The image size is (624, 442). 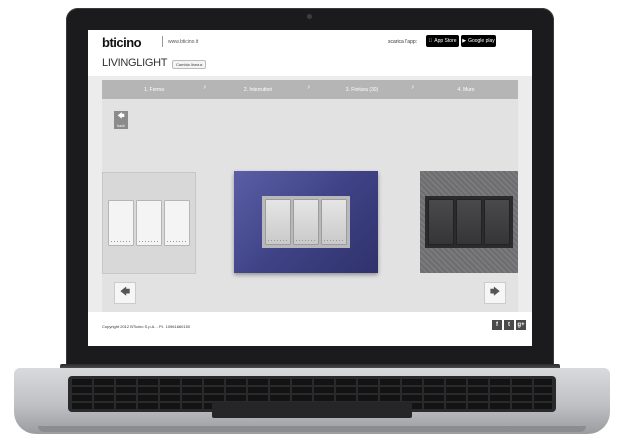 I want to click on change-range-button: Cambia linea ▸, so click(x=189, y=64).